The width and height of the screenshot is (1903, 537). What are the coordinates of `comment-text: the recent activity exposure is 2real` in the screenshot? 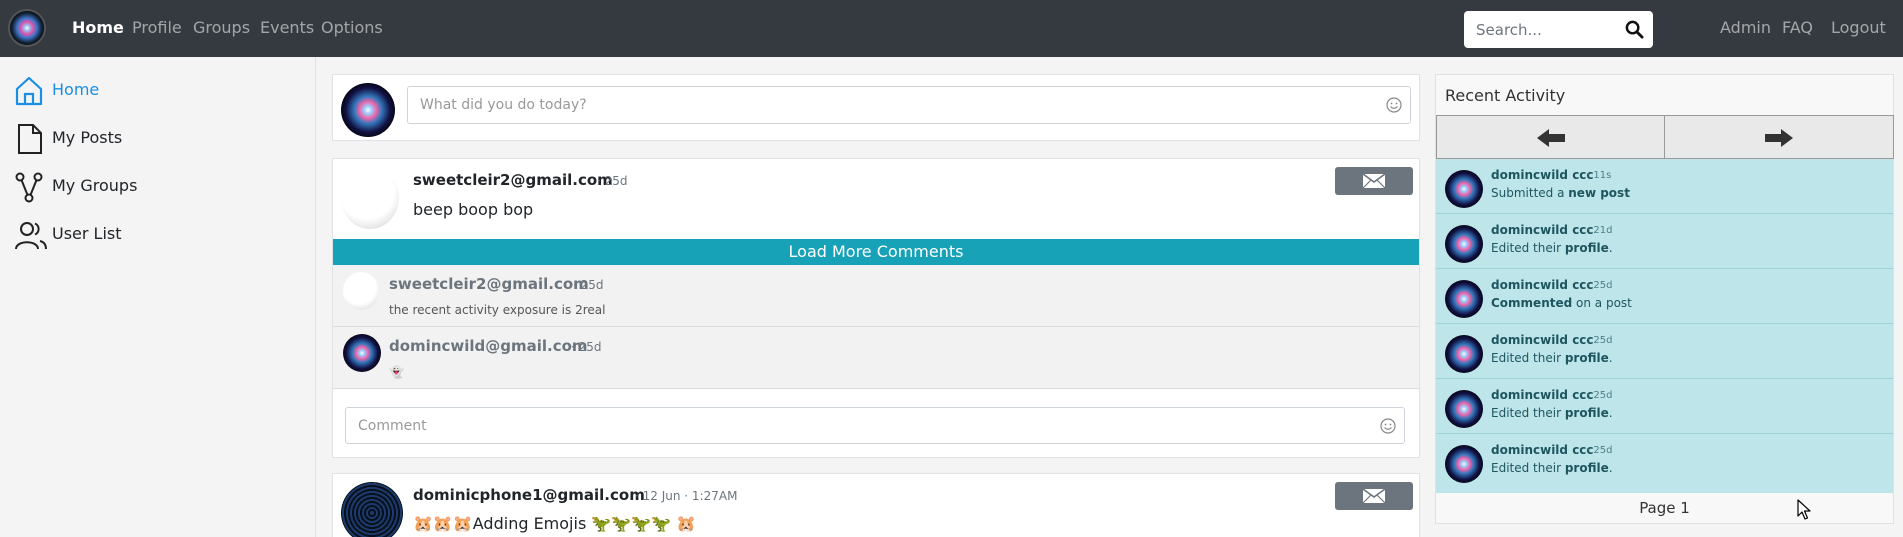 It's located at (497, 310).